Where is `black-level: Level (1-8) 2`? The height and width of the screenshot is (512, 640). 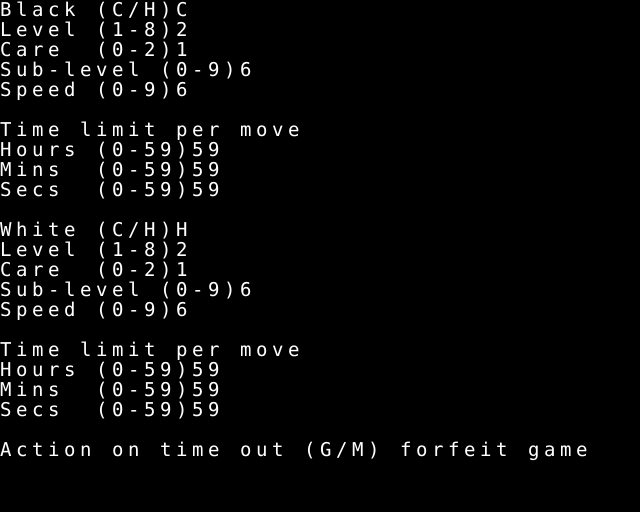
black-level: Level (1-8) 2 is located at coordinates (320, 30).